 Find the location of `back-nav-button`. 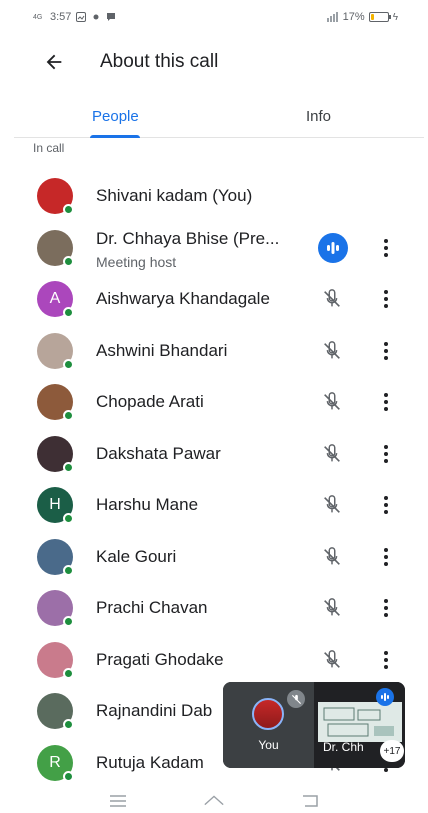

back-nav-button is located at coordinates (310, 801).